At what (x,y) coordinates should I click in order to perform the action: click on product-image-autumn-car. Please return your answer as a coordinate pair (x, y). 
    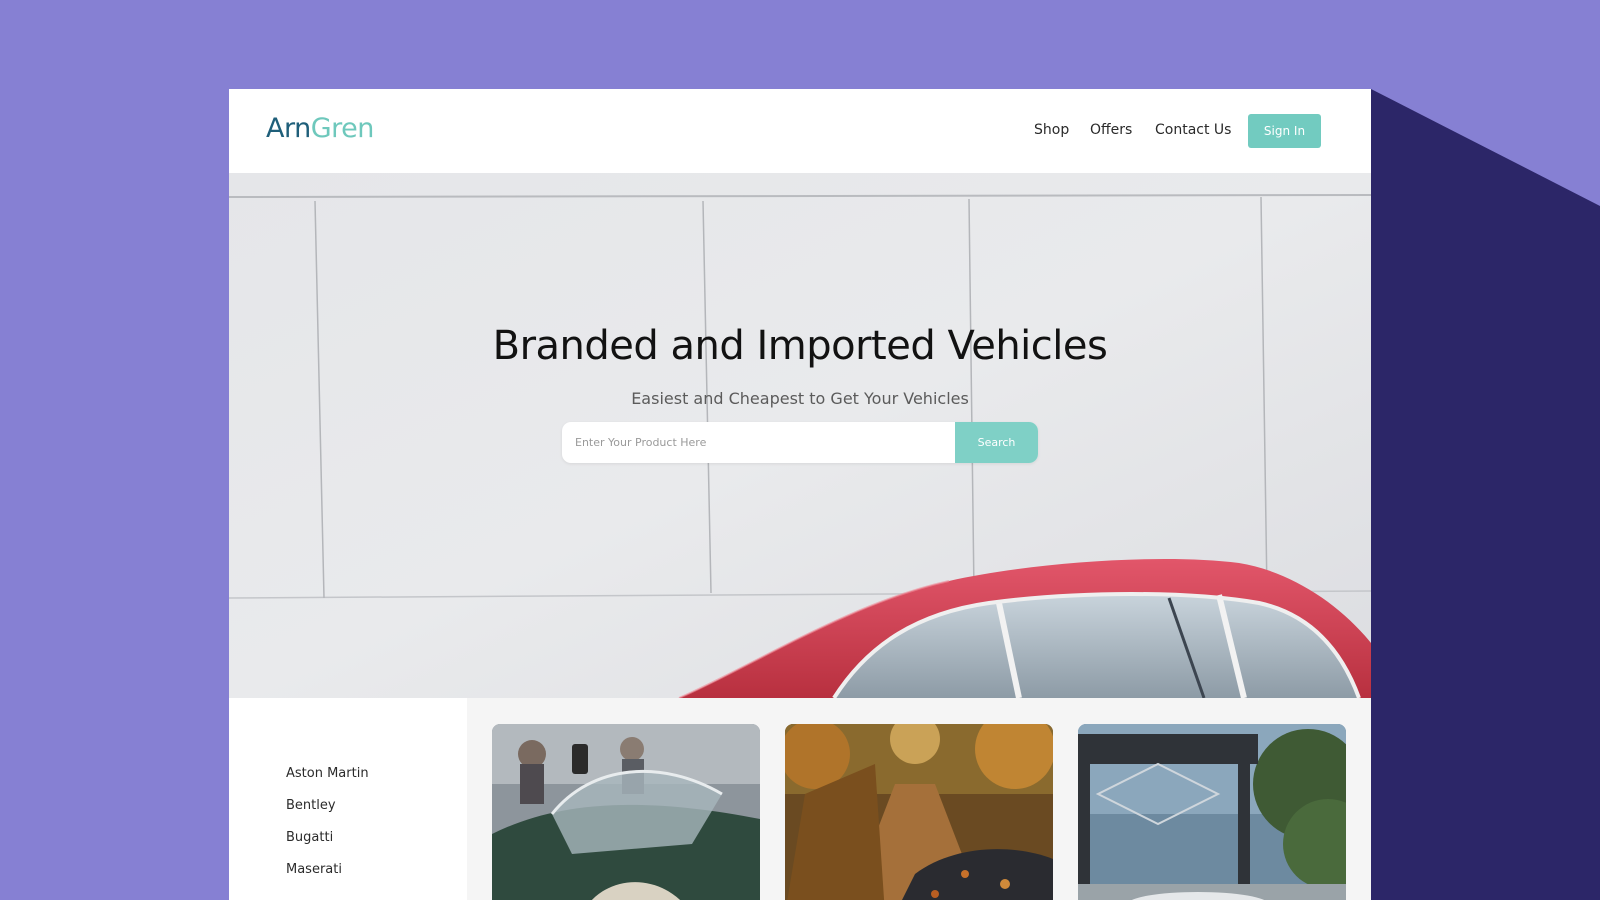
    Looking at the image, I should click on (919, 812).